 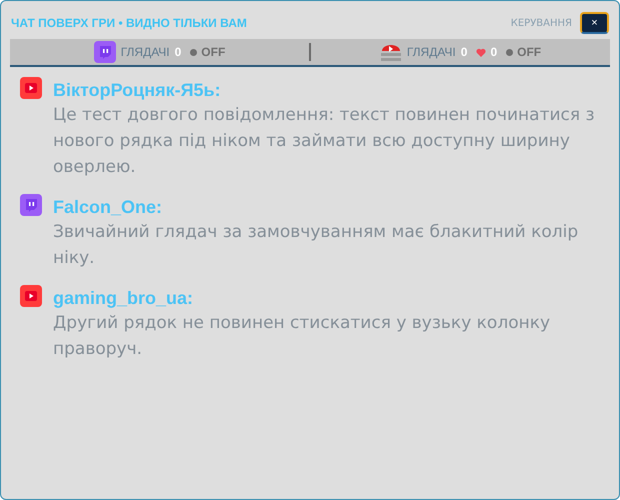 What do you see at coordinates (137, 90) in the screenshot?
I see `username: ВікторРоцняк-Я5ь:` at bounding box center [137, 90].